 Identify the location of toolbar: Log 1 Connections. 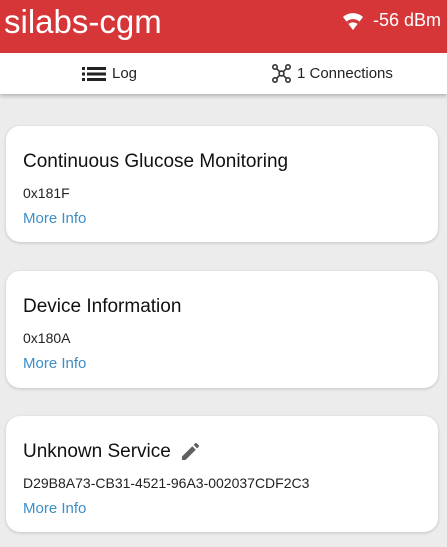
(223, 73).